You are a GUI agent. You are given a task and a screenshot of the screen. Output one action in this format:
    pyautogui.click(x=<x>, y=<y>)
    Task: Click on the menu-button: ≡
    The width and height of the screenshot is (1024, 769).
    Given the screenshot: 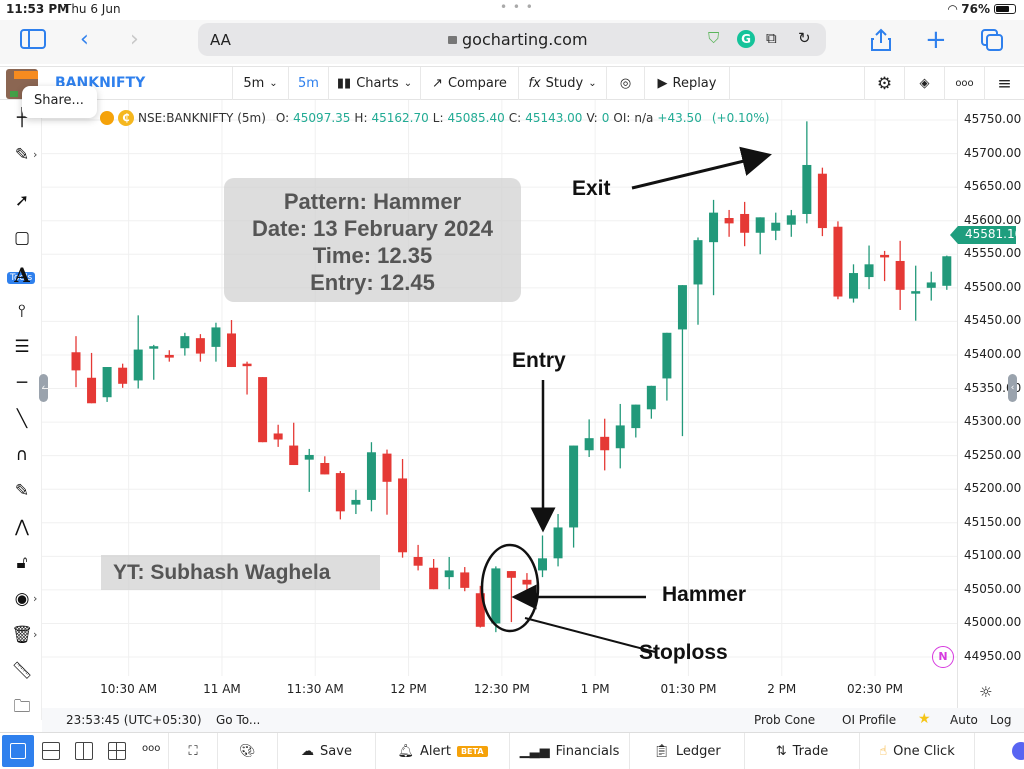 What is the action you would take?
    pyautogui.click(x=1004, y=83)
    